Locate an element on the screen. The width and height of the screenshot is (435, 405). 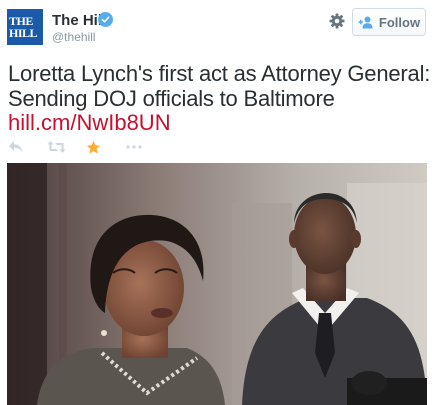
avatar-line-2: HILL is located at coordinates (23, 33).